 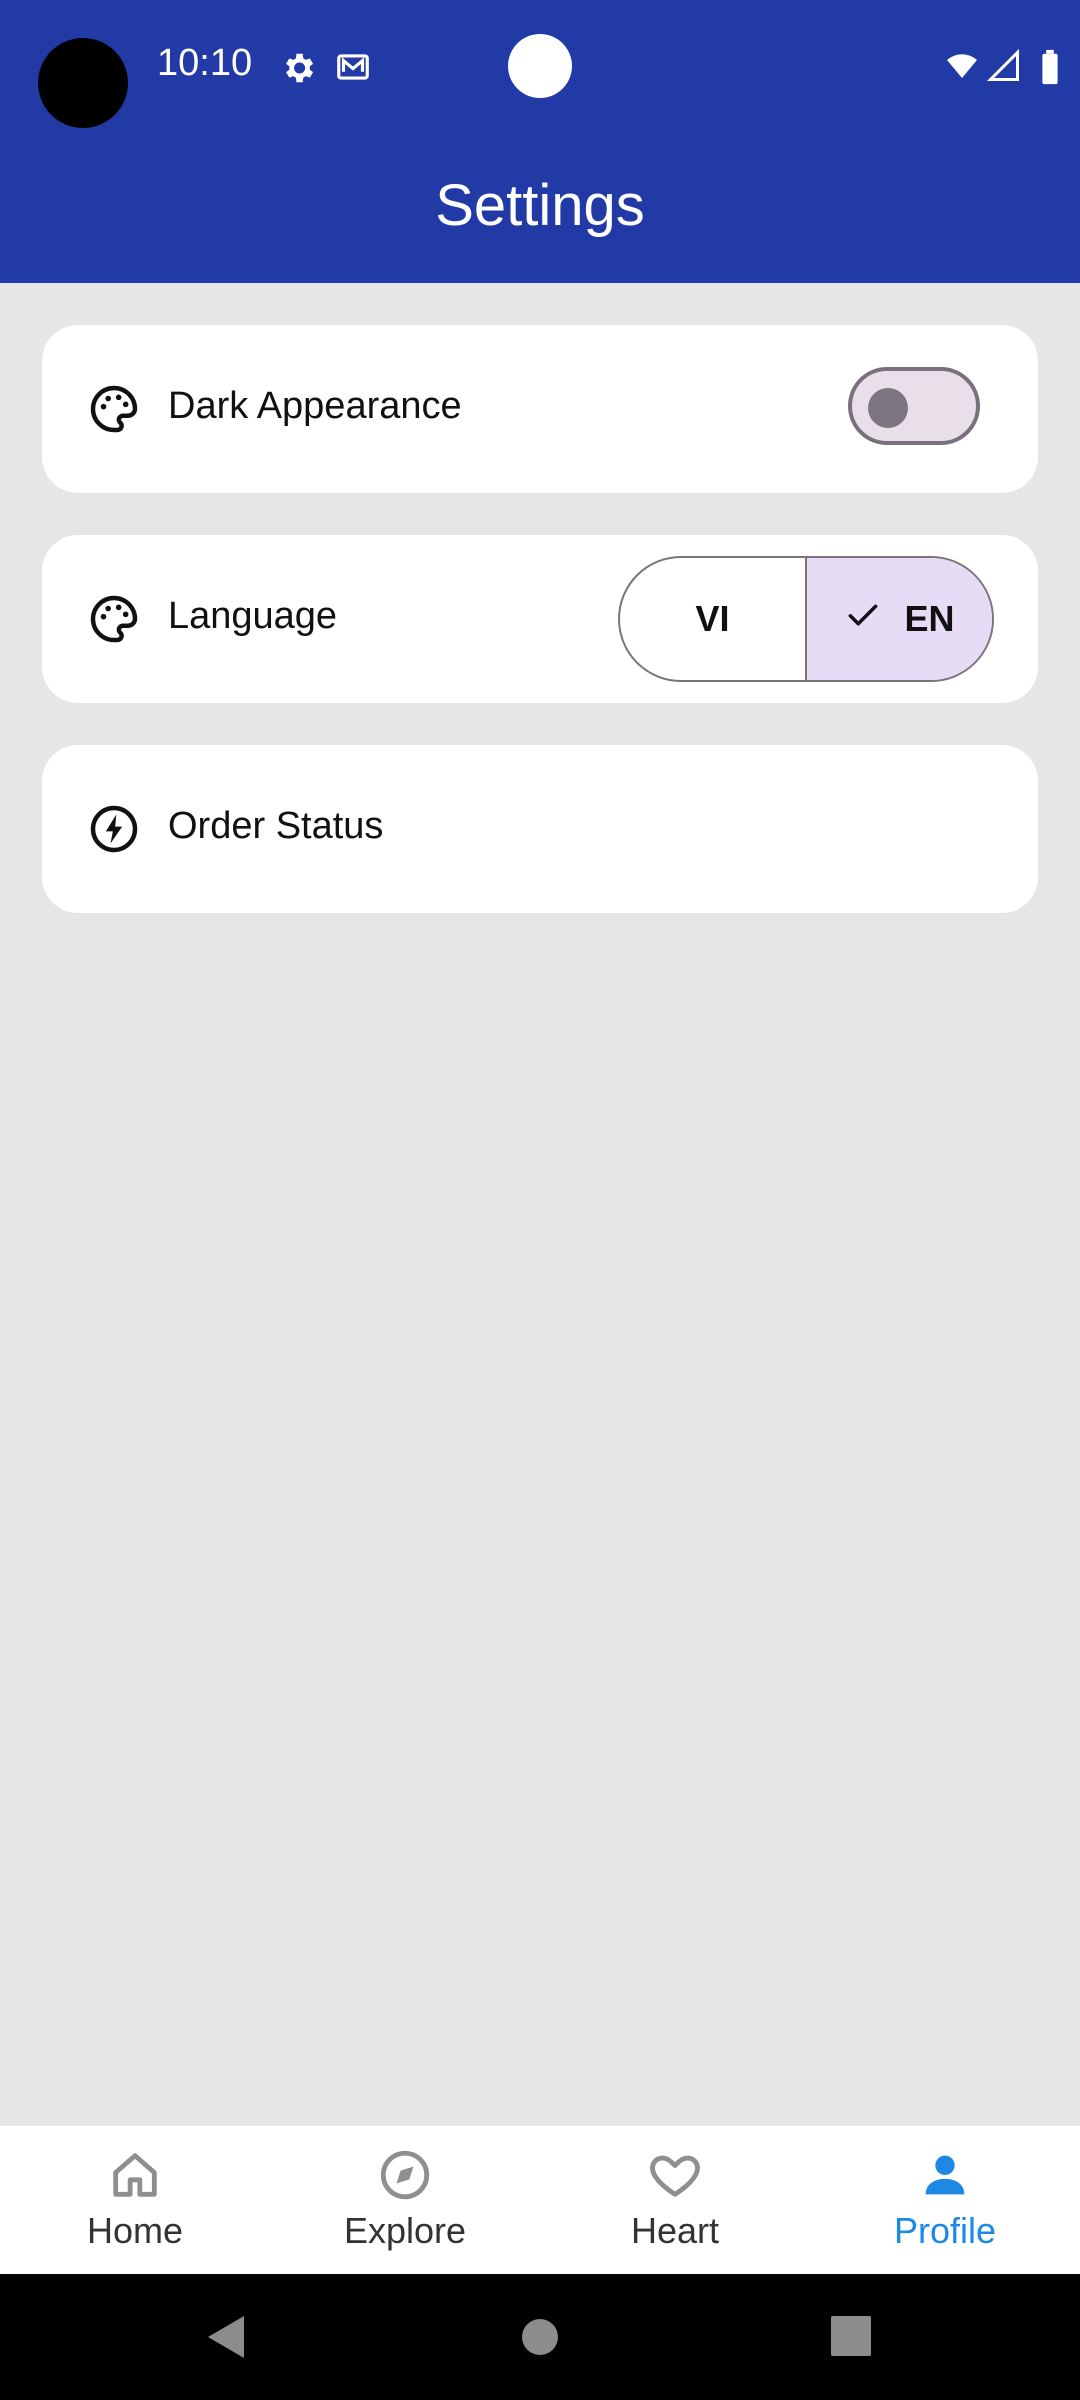 I want to click on language-option-vi-label: VI, so click(x=712, y=618).